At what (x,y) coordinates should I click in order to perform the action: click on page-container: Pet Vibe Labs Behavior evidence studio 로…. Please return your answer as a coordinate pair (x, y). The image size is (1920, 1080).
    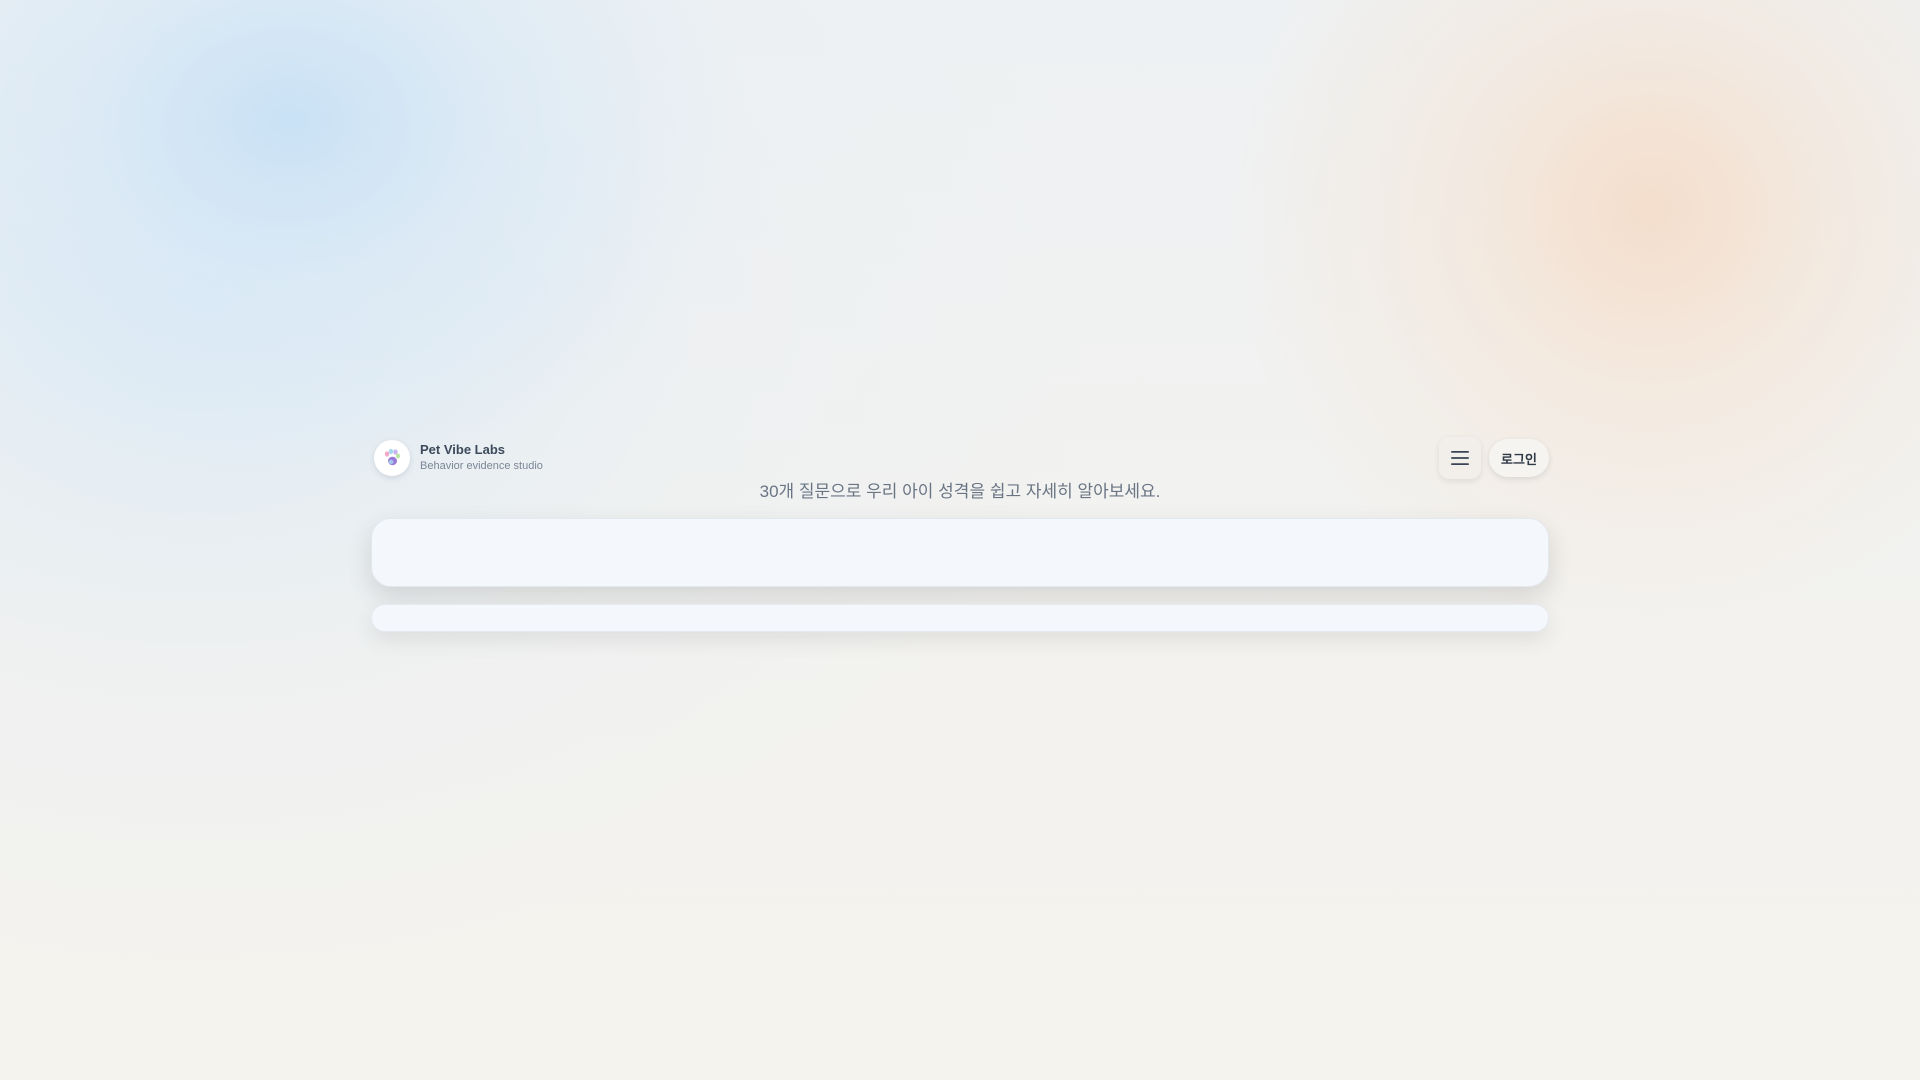
    Looking at the image, I should click on (960, 534).